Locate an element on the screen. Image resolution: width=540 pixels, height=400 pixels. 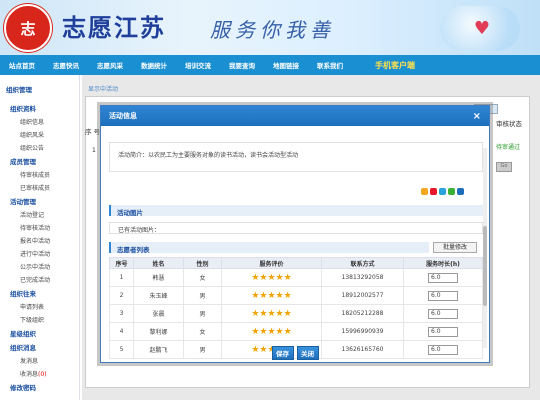
cell-phone: 13813292058 is located at coordinates (362, 277).